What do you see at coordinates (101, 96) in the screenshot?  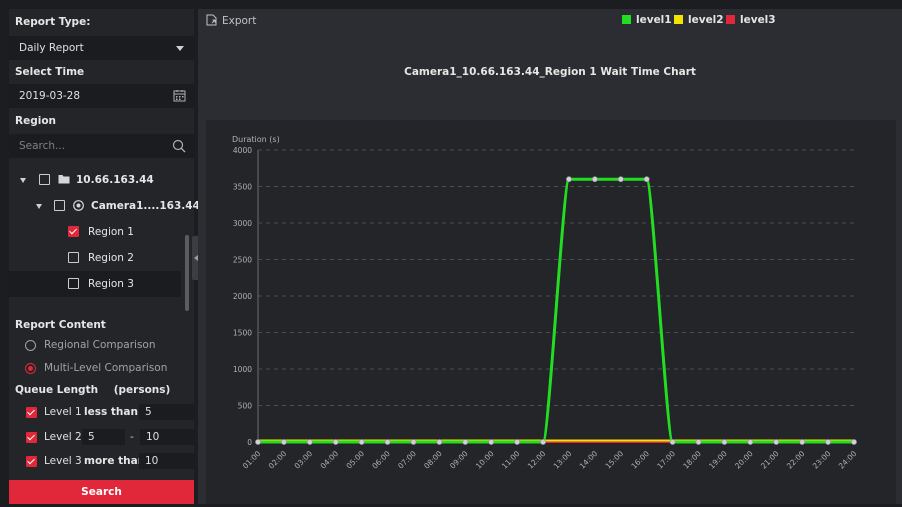 I see `date-field: 2019-03-28` at bounding box center [101, 96].